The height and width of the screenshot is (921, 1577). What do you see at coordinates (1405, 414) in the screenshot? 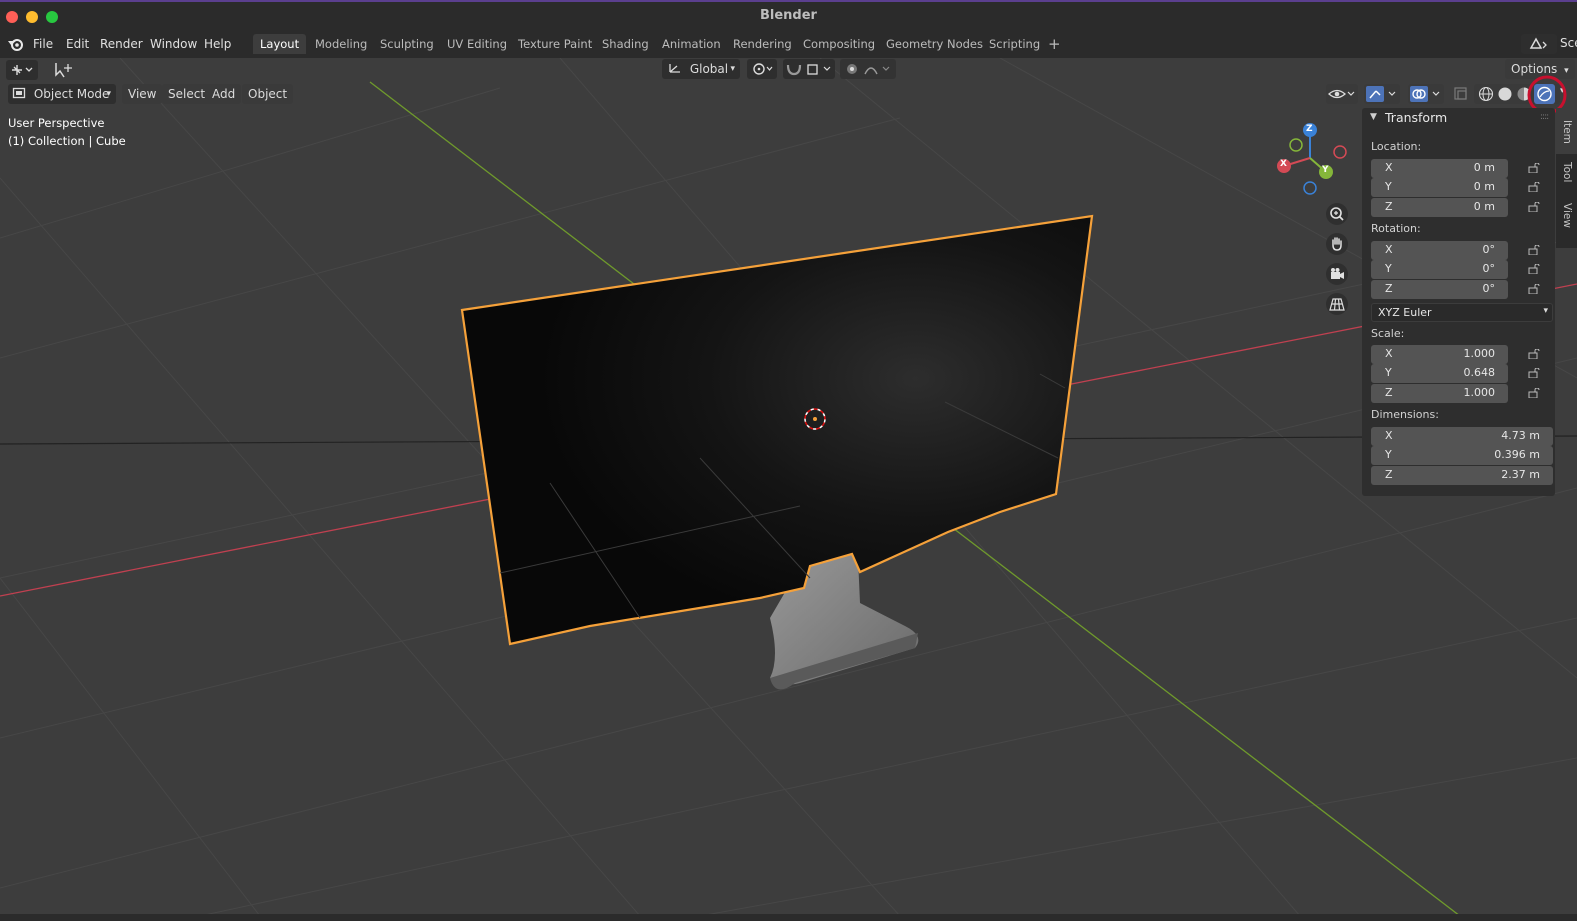
I see `dimensions-label: Dimensions:` at bounding box center [1405, 414].